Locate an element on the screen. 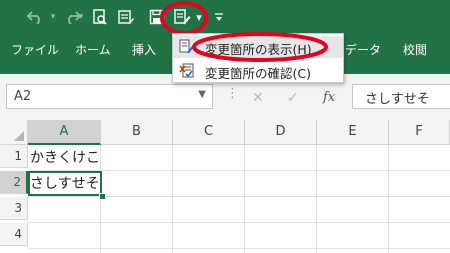 The width and height of the screenshot is (450, 253). fill-handle is located at coordinates (102, 196).